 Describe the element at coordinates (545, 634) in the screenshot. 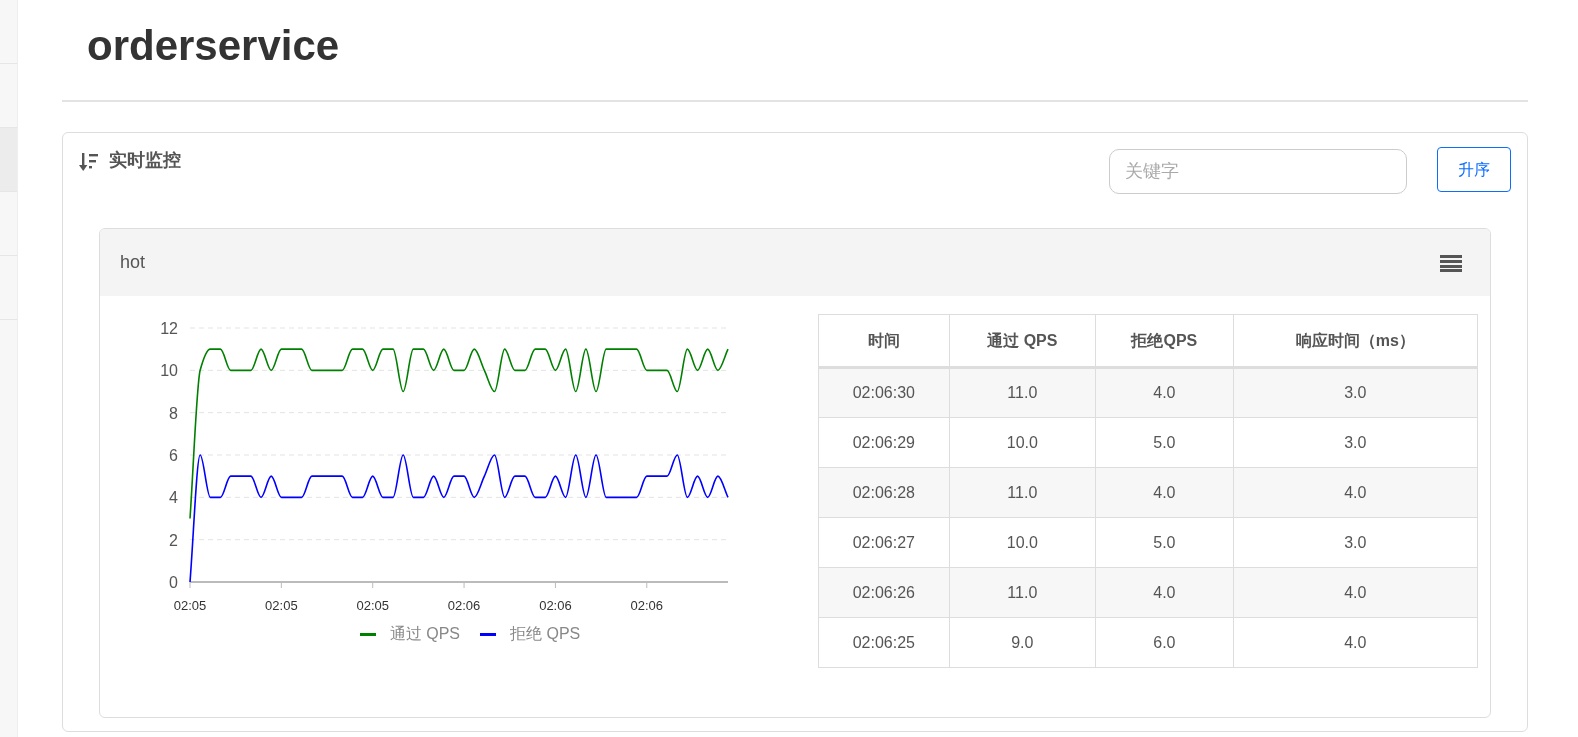

I see `legend-label: 拒绝 QPS` at that location.